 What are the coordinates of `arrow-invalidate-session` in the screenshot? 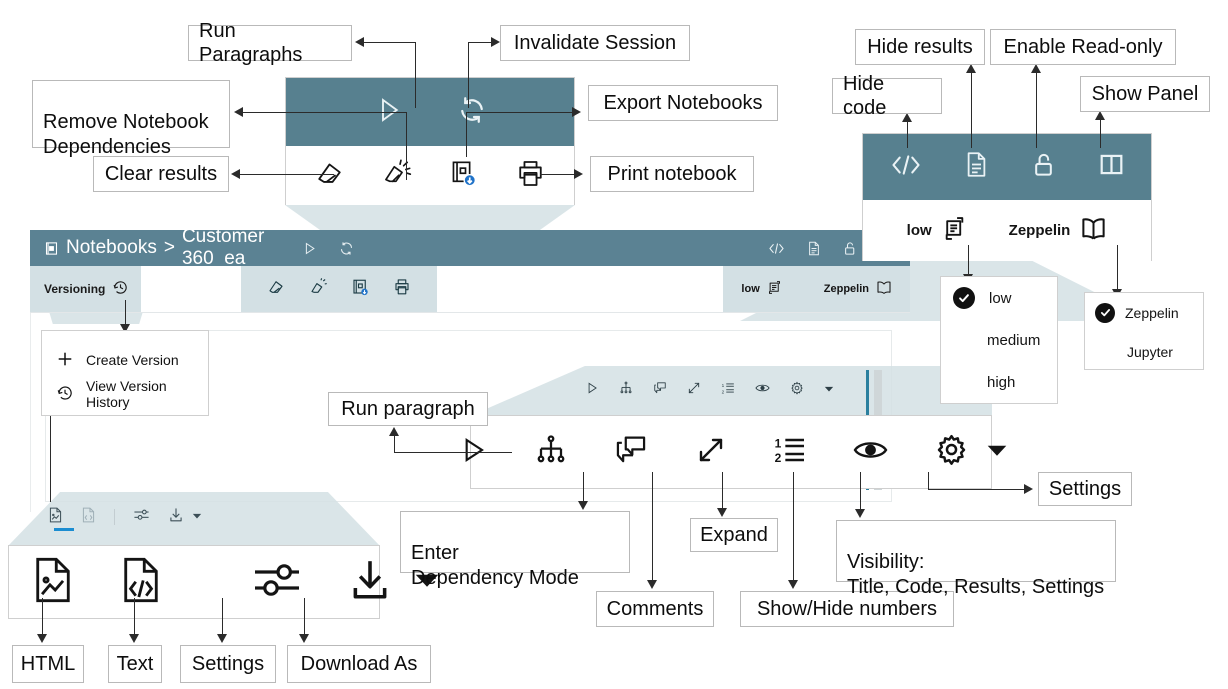 It's located at (495, 42).